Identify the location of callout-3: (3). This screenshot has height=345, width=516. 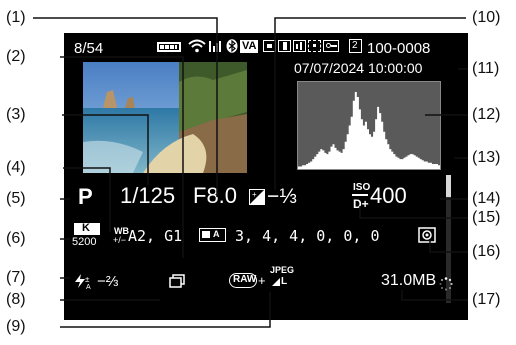
(16, 114).